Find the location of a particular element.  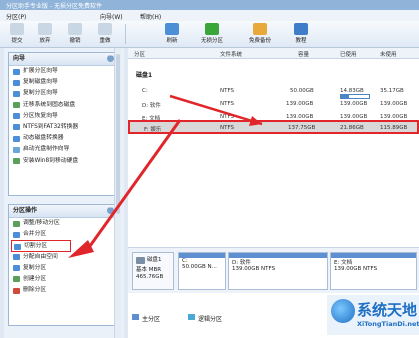

watermark: 系统天地 XiTongTianDi.net is located at coordinates (373, 315).